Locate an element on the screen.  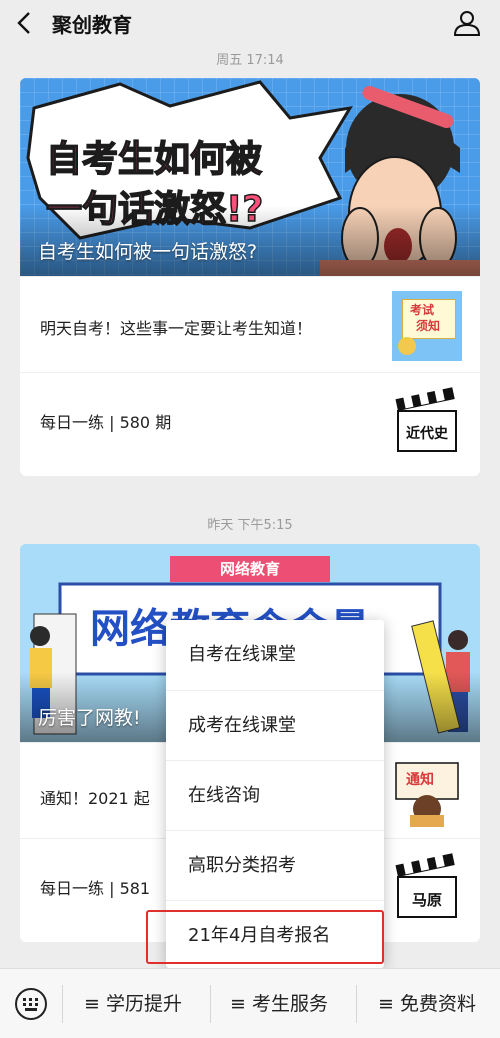
top-bar: 聚创教育 is located at coordinates (250, 23).